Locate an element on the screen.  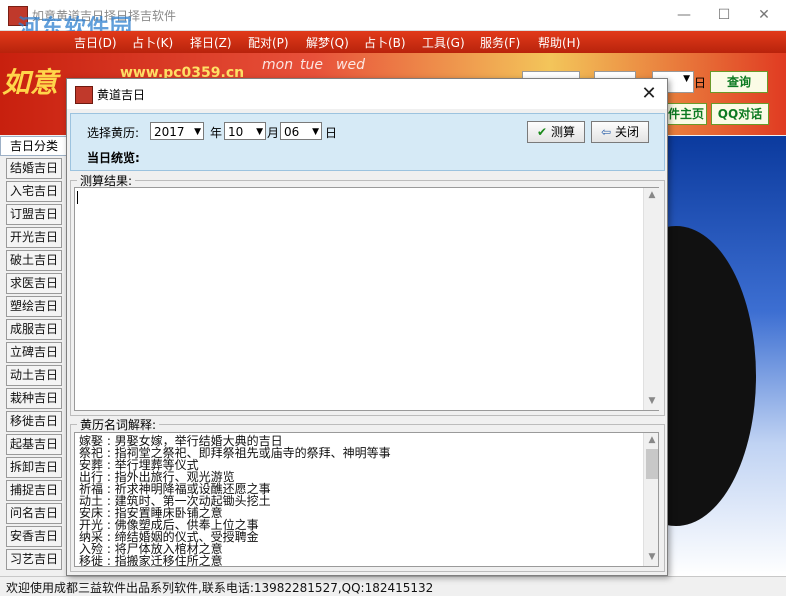
minimize-button: — is located at coordinates (684, 15).